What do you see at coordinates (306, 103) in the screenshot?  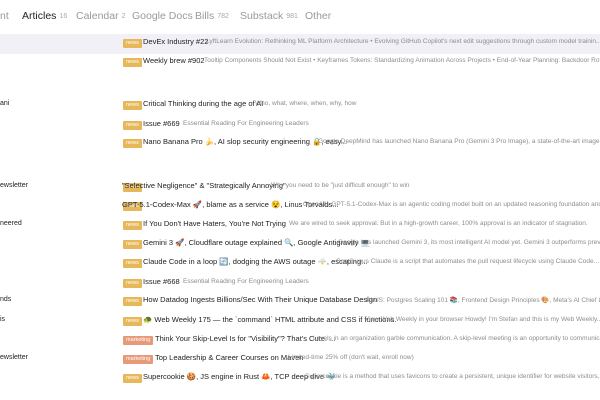 I see `email-preview: Who, what, where, when, why, how` at bounding box center [306, 103].